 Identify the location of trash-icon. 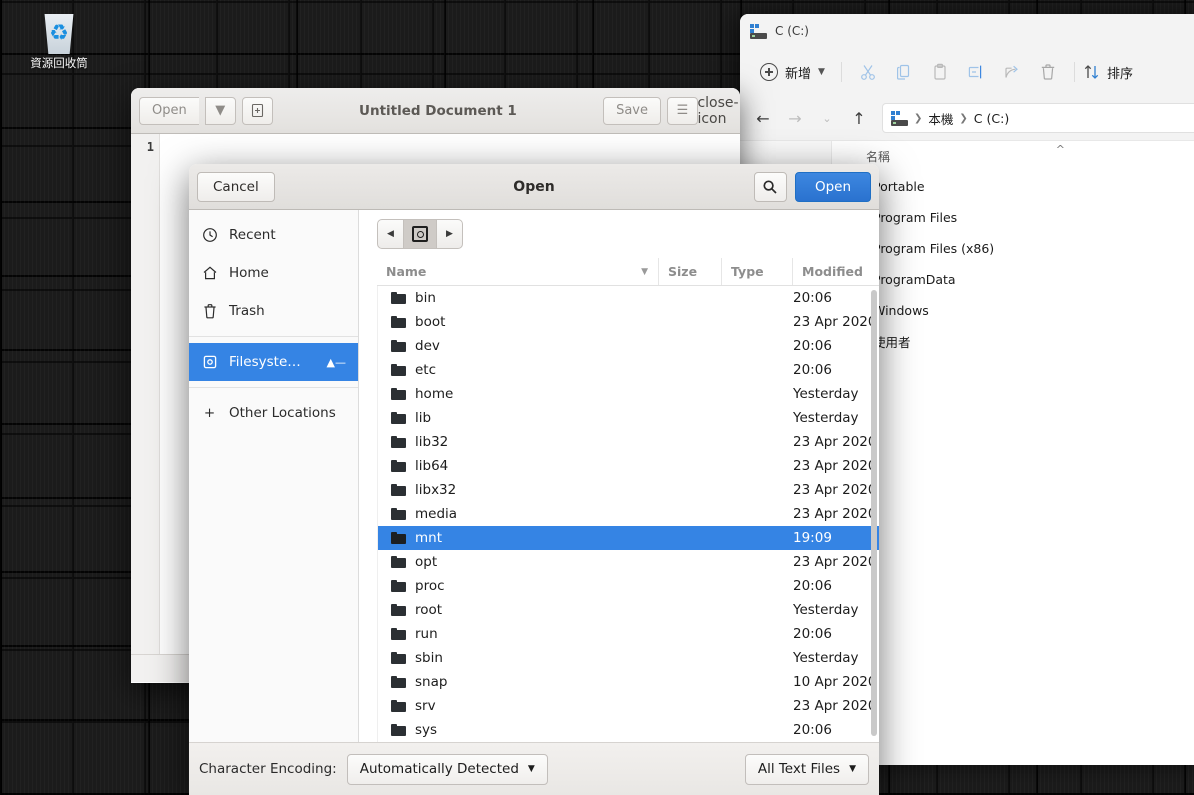
(209, 311).